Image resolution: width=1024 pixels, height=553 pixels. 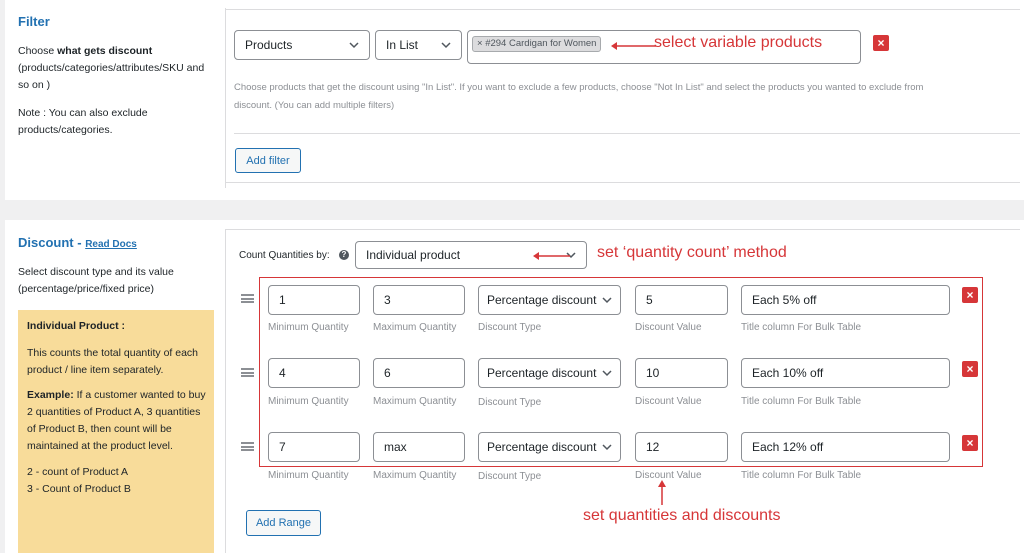 What do you see at coordinates (622, 182) in the screenshot?
I see `filter-box-bottom` at bounding box center [622, 182].